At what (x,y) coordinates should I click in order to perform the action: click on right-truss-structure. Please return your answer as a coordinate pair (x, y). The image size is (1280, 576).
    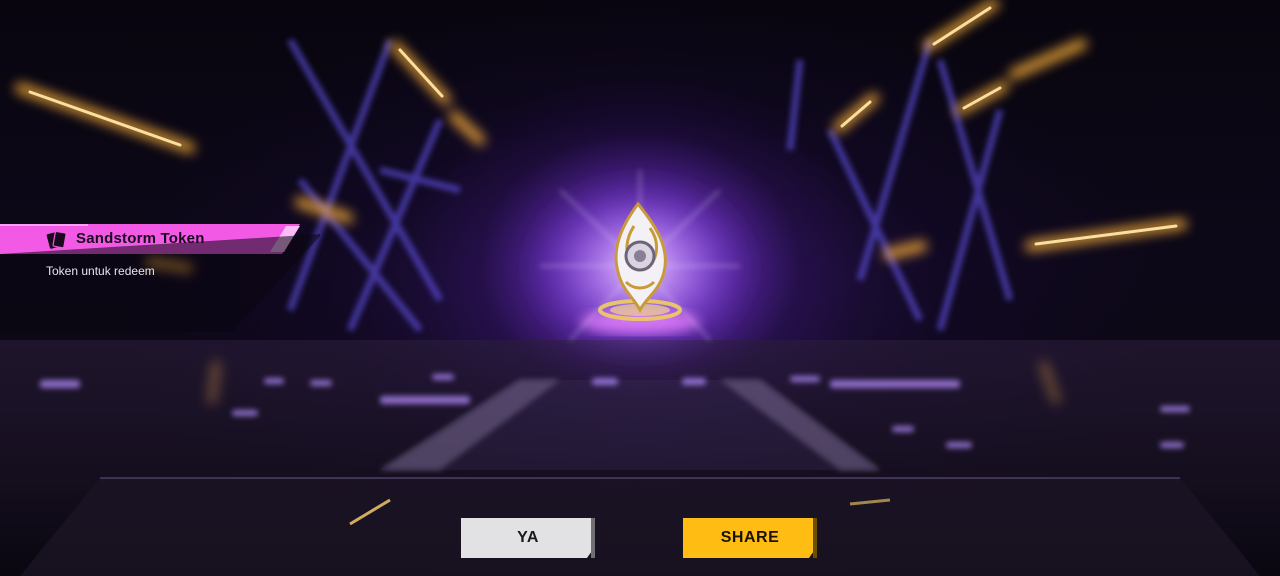
    Looking at the image, I should click on (900, 185).